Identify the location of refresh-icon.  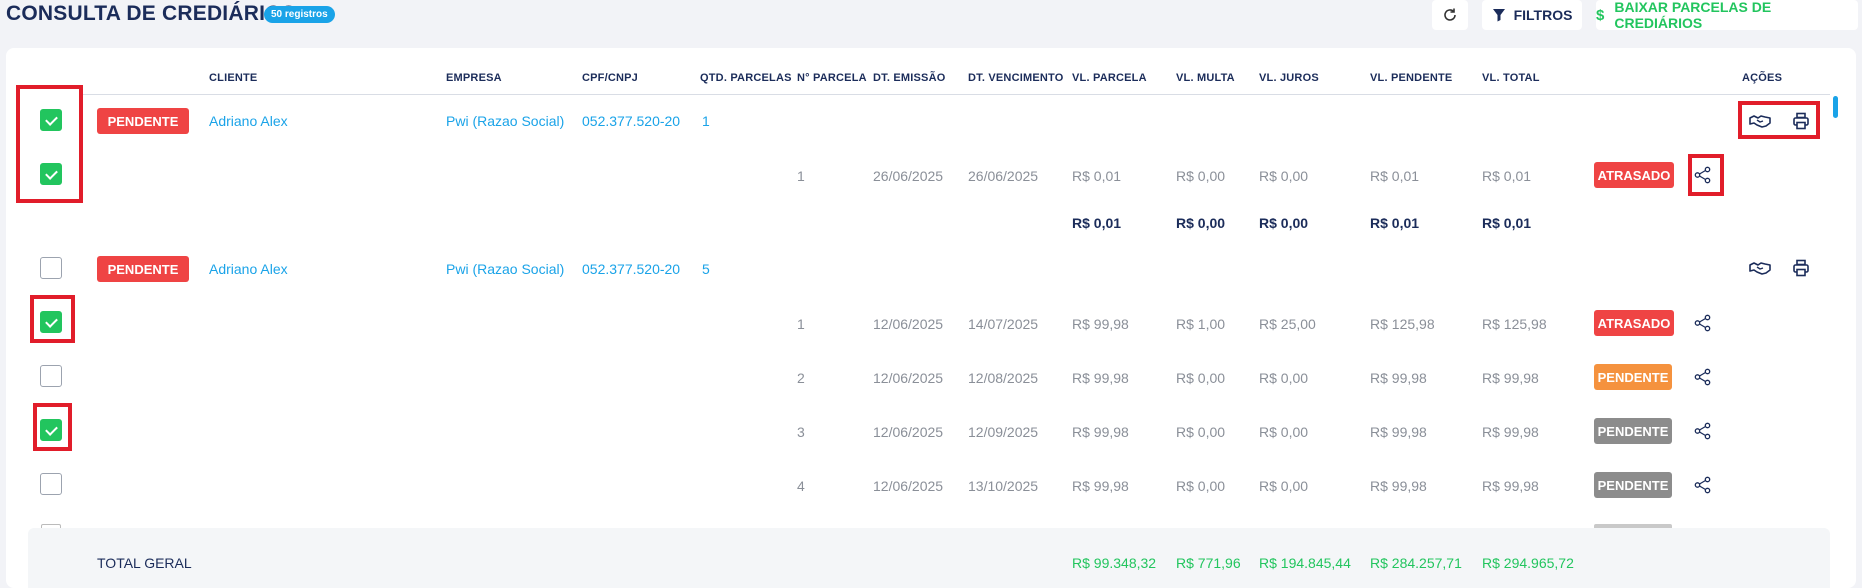
(1450, 14).